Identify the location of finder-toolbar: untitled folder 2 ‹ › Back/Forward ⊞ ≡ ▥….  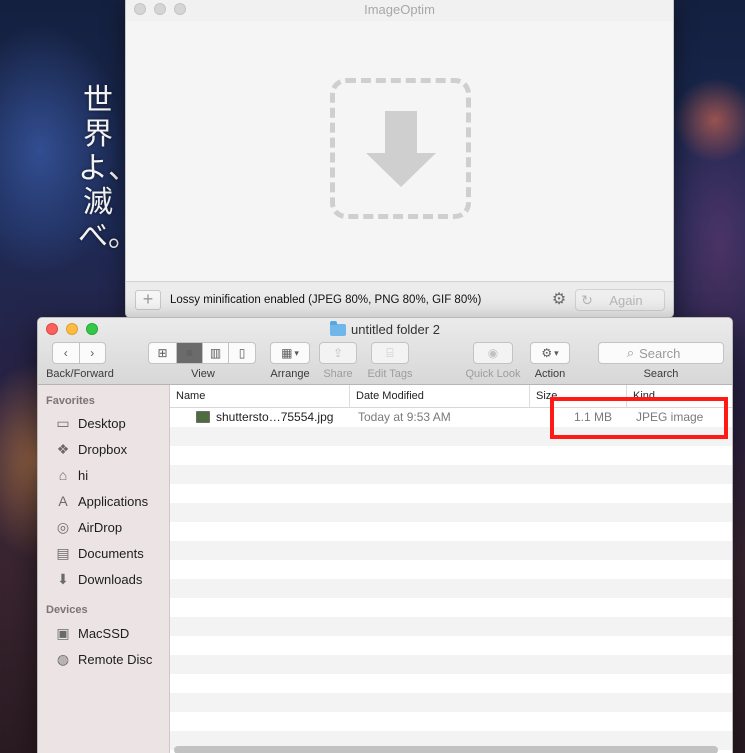
(385, 351).